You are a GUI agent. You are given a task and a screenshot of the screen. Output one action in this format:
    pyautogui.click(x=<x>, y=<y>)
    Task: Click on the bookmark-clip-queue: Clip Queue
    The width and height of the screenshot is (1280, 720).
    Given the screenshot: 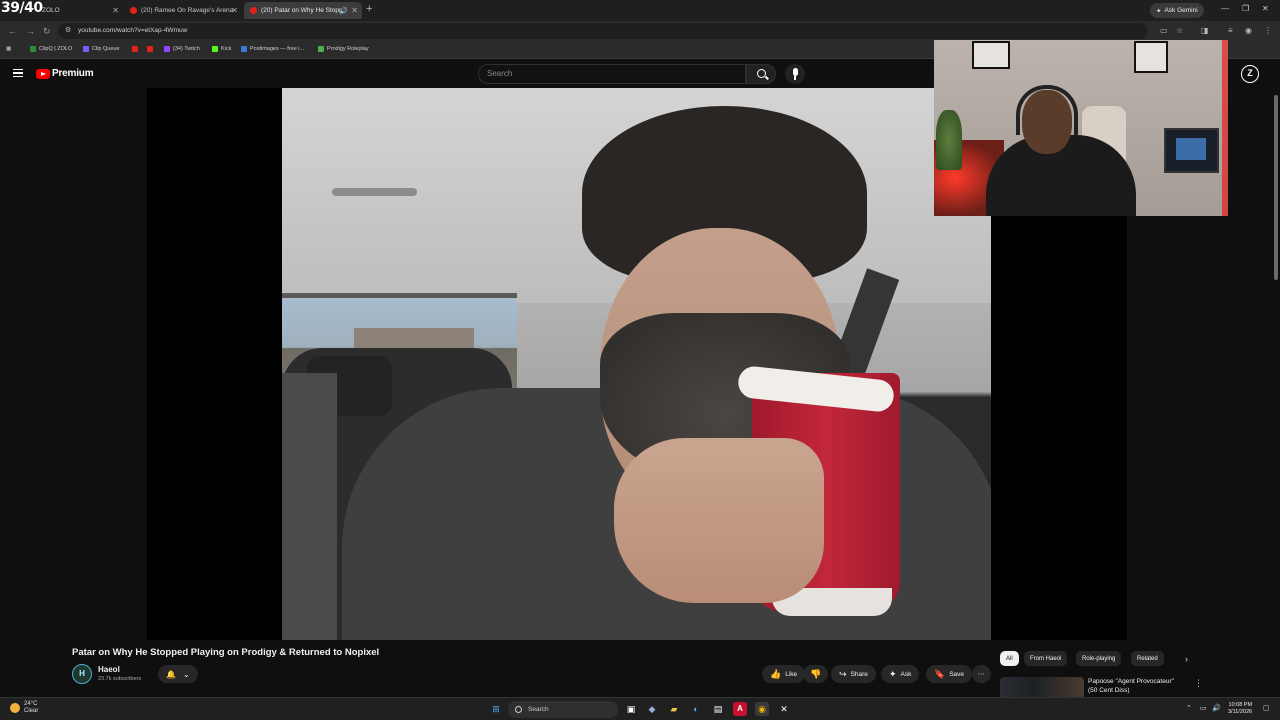 What is the action you would take?
    pyautogui.click(x=101, y=49)
    